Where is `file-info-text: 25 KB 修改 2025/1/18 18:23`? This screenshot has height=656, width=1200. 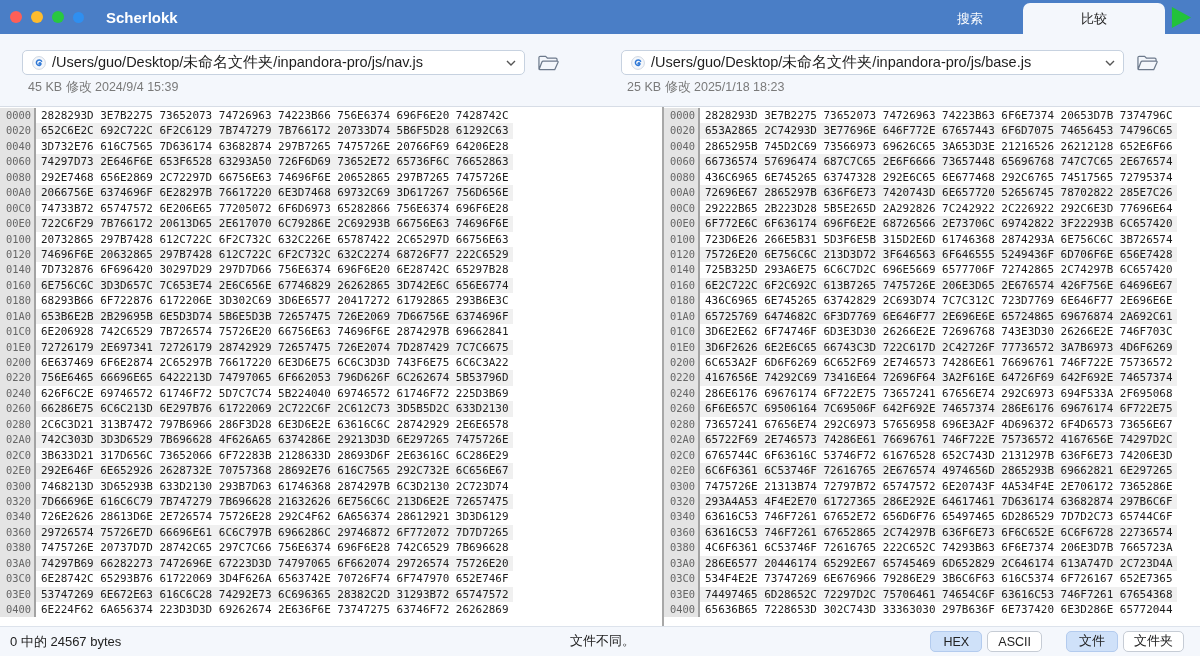
file-info-text: 25 KB 修改 2025/1/18 18:23 is located at coordinates (706, 87).